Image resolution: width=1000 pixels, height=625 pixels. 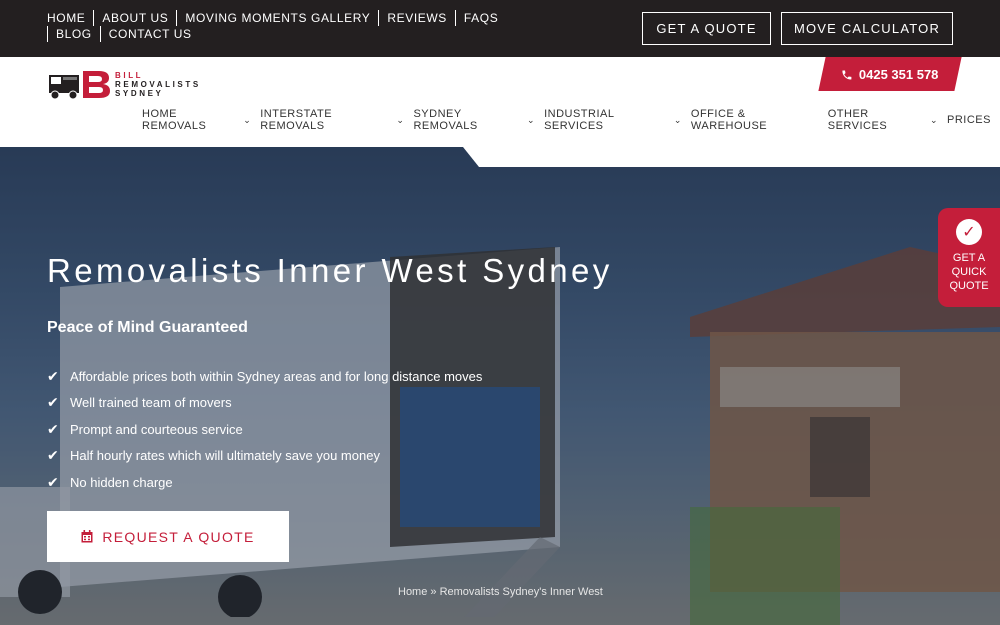 What do you see at coordinates (969, 272) in the screenshot?
I see `quick-quote-line-2: QUICK` at bounding box center [969, 272].